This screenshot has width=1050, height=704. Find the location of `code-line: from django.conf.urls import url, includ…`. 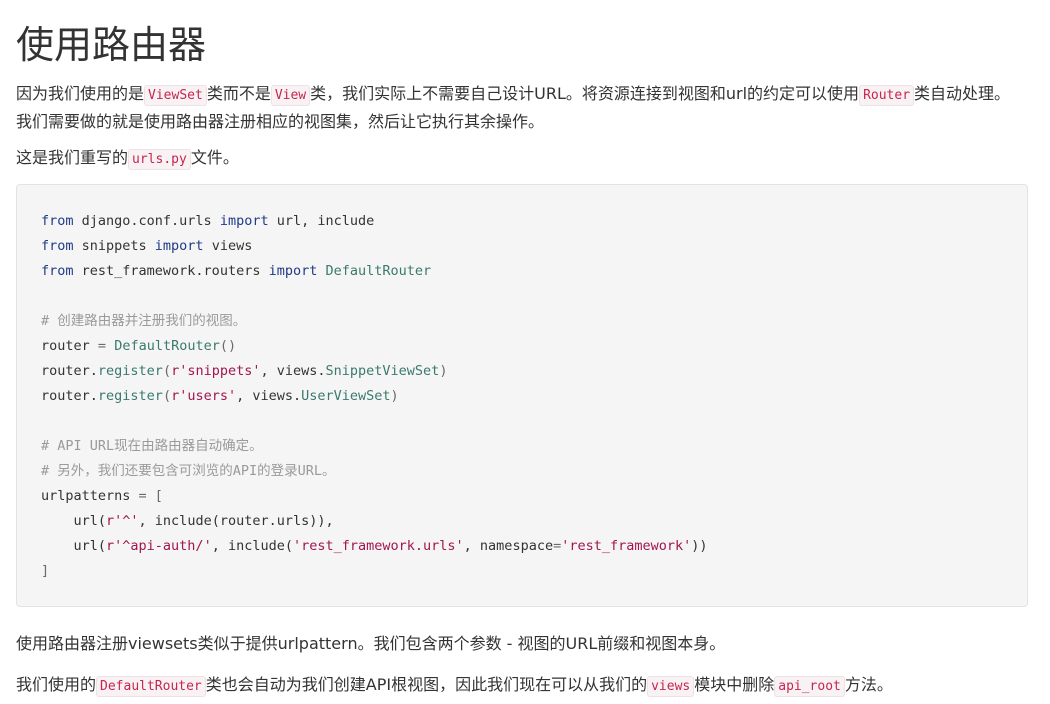

code-line: from django.conf.urls import url, includ… is located at coordinates (208, 221).